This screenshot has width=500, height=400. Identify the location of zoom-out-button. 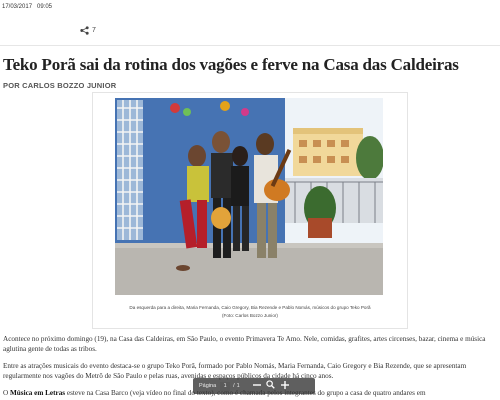
(257, 386).